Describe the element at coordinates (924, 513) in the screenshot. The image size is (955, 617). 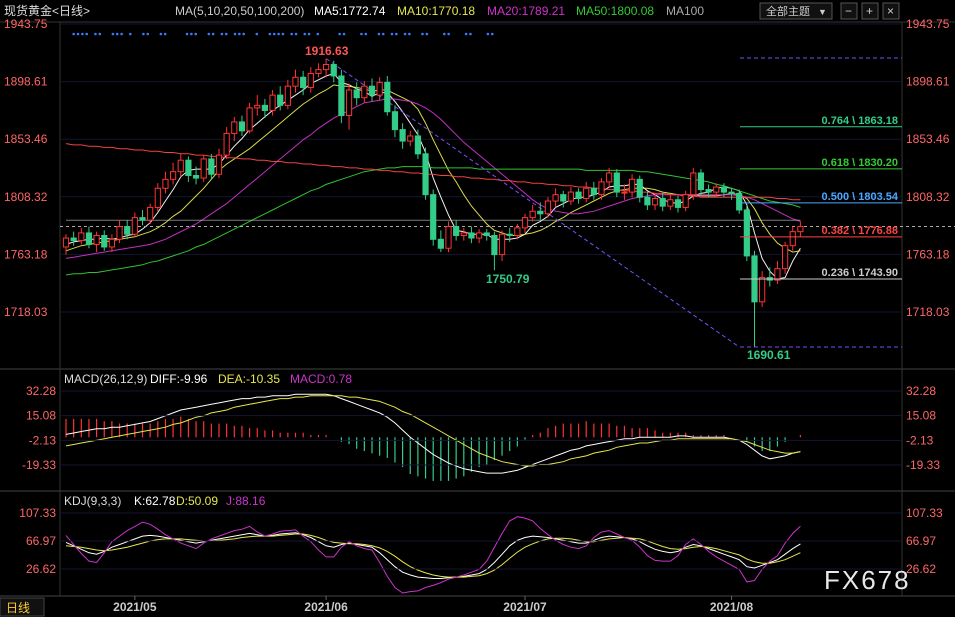
I see `kdj-tick-right: 107.33` at that location.